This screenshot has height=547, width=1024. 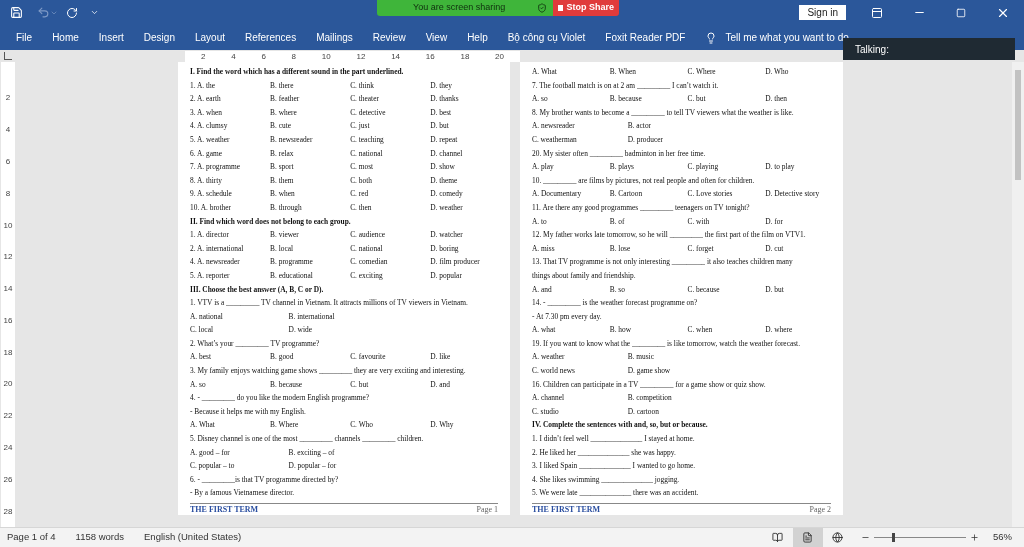 I want to click on sign-in-button: Sign in, so click(x=822, y=12).